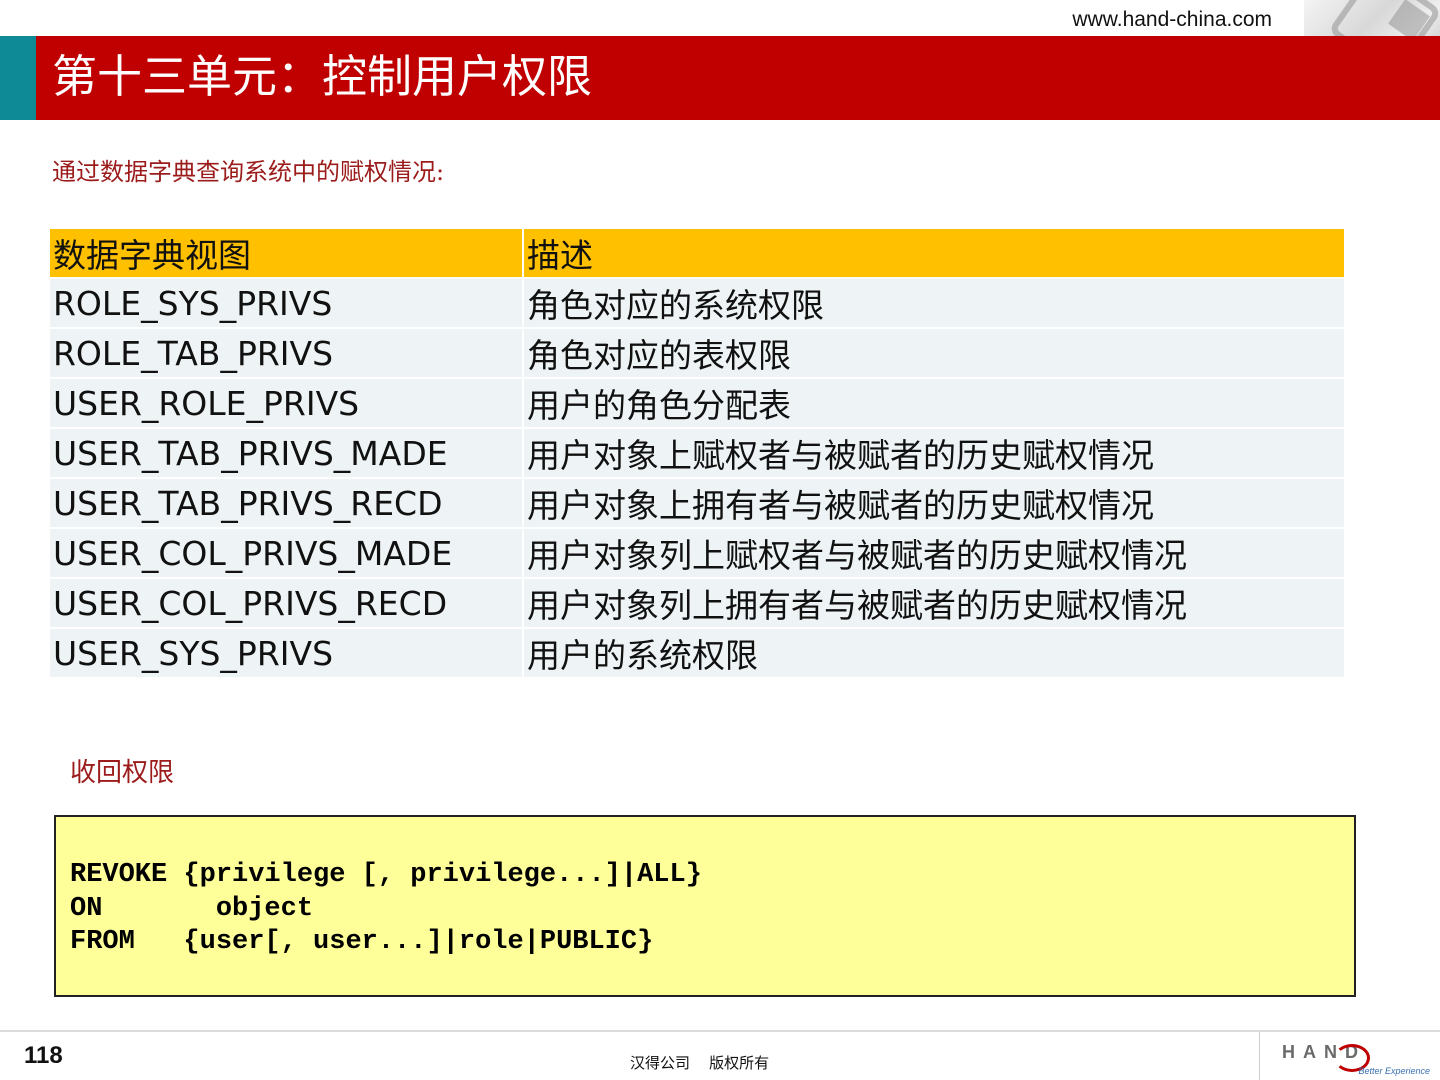 The height and width of the screenshot is (1080, 1440). I want to click on table-row: USER_SYS_PRIVS 用户的系统权限, so click(697, 653).